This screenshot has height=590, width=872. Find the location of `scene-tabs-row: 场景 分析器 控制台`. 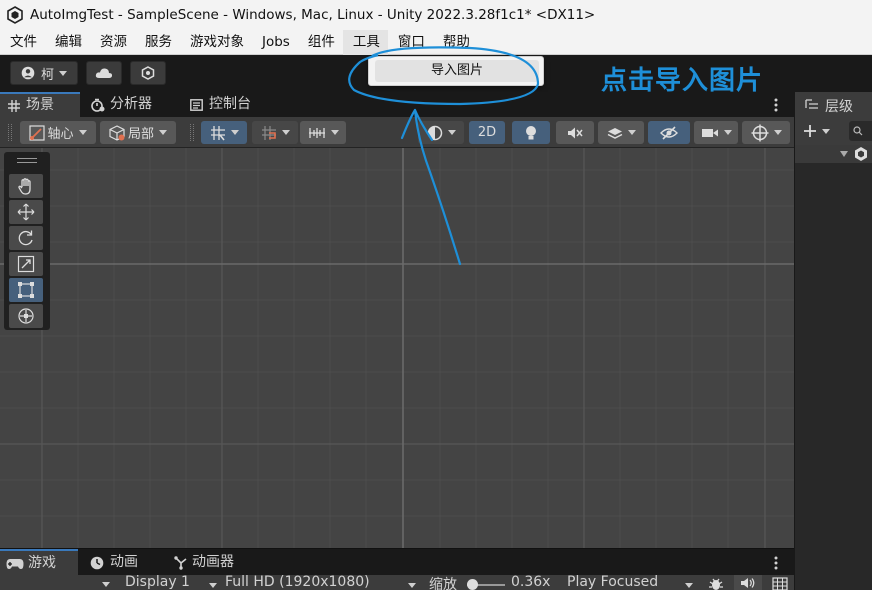

scene-tabs-row: 场景 分析器 控制台 is located at coordinates (397, 104).